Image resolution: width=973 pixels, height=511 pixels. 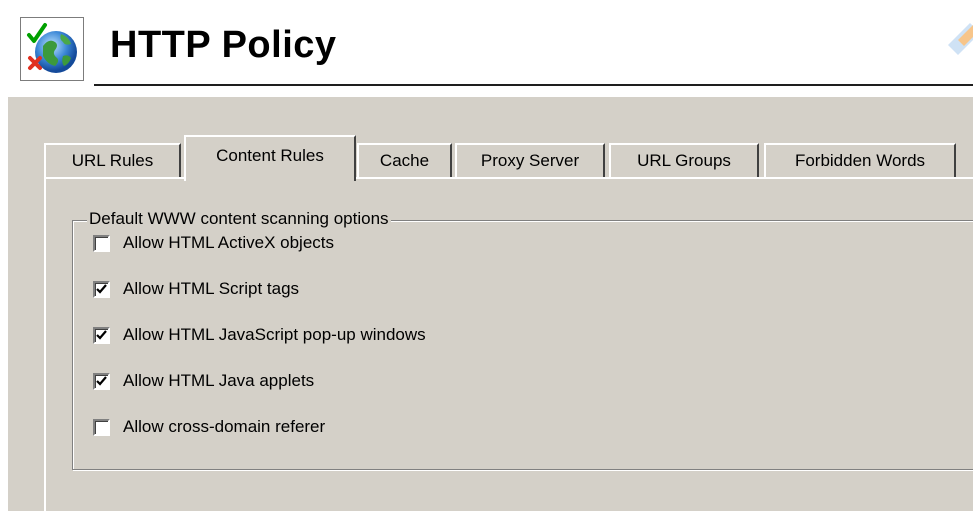 What do you see at coordinates (943, 42) in the screenshot?
I see `logo-decoration-icon` at bounding box center [943, 42].